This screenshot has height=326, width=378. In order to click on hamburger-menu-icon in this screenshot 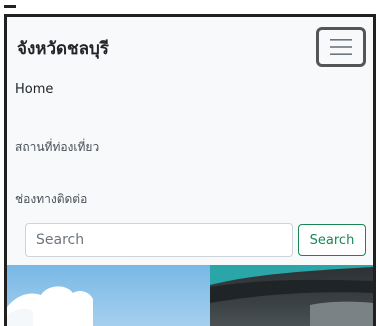, I will do `click(341, 47)`.